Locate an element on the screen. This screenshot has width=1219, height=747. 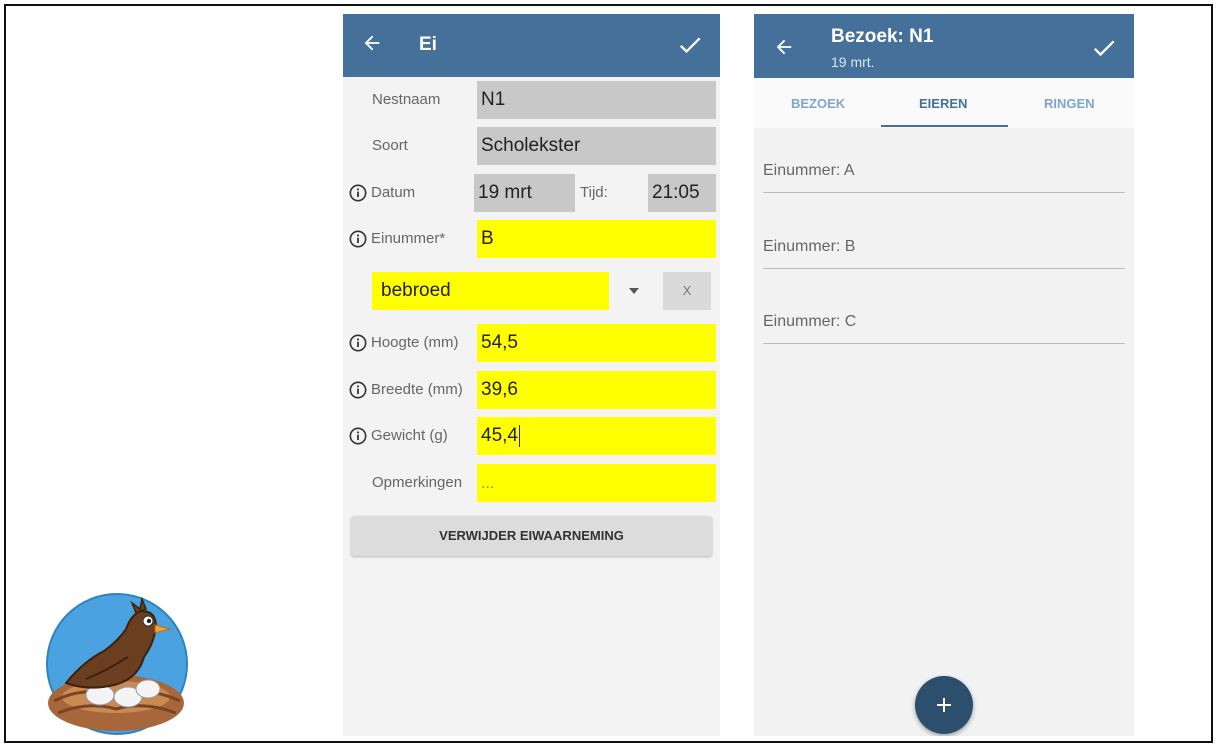
list-item: Einummer: A is located at coordinates (944, 173).